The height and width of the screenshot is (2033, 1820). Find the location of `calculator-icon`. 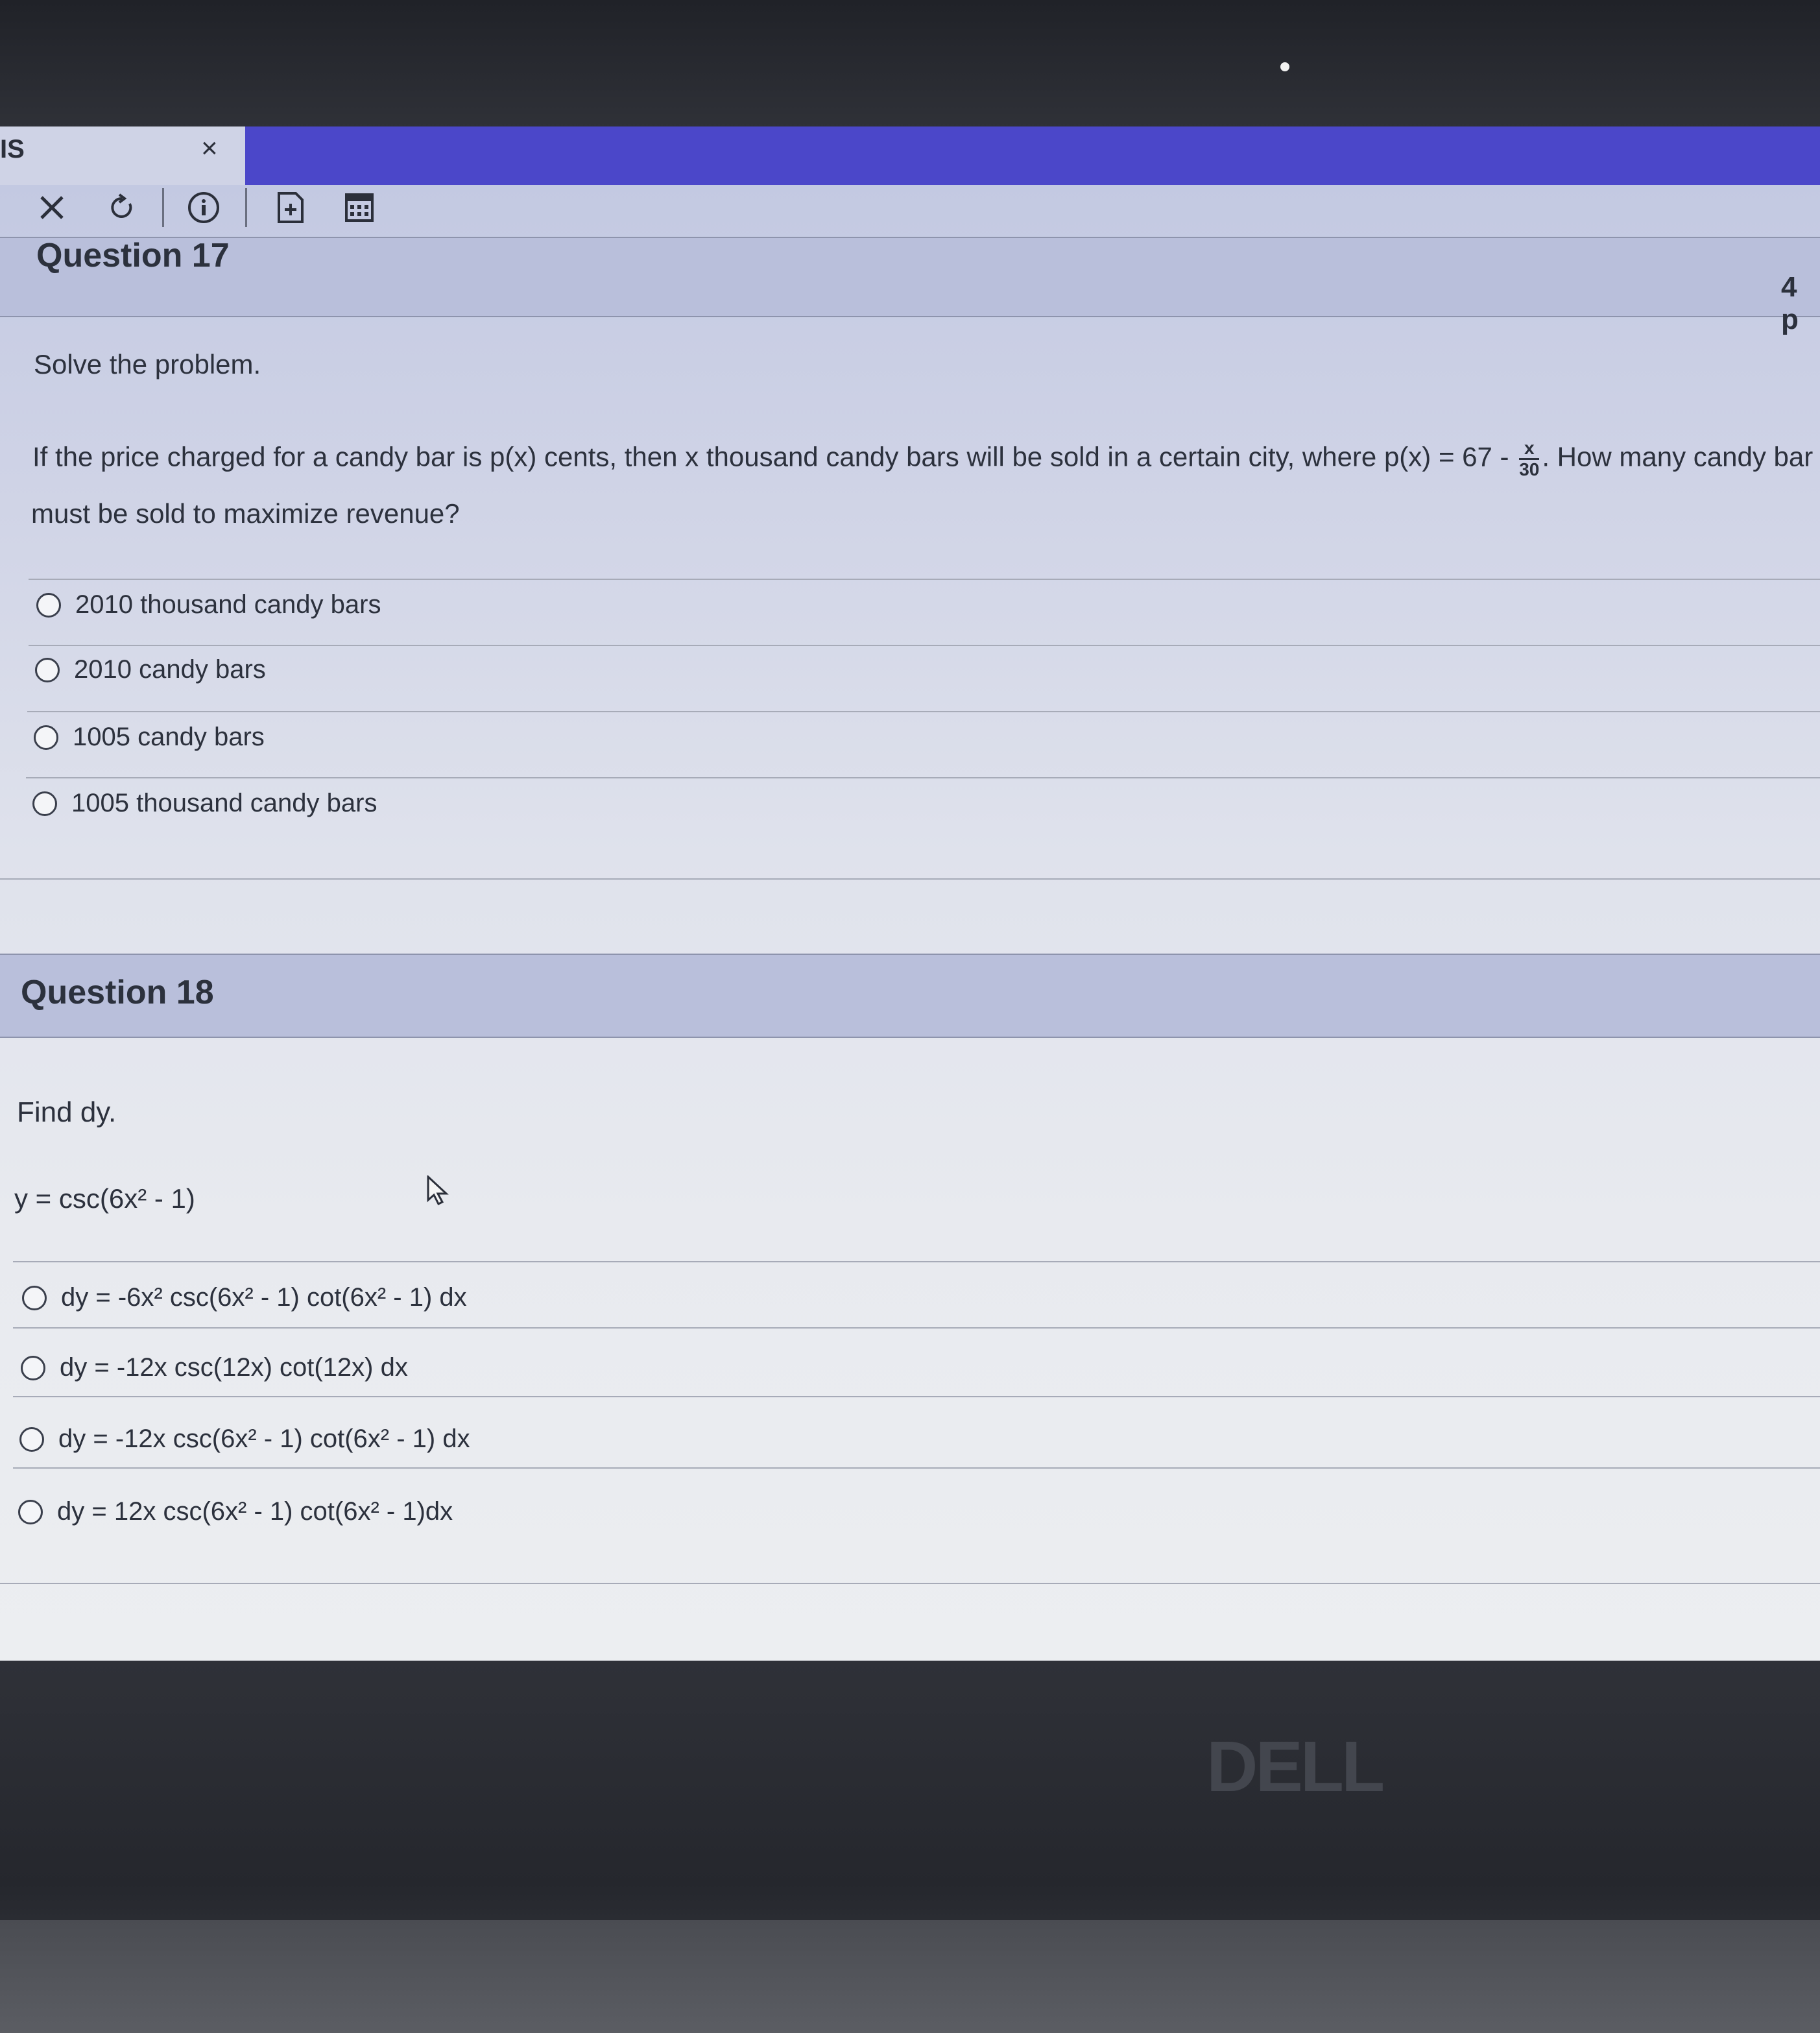

calculator-icon is located at coordinates (359, 207).